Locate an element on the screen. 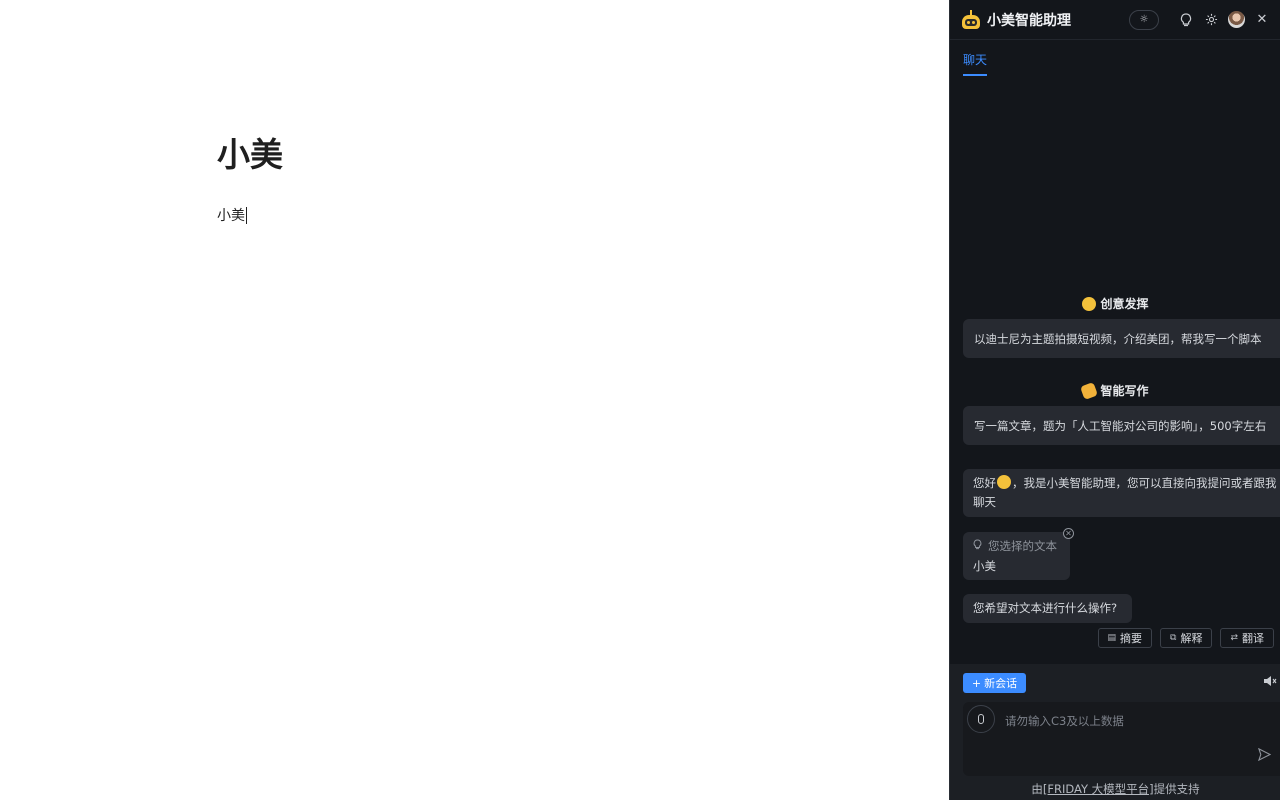 The image size is (1280, 800). tab-bar: 聊天 is located at coordinates (1115, 58).